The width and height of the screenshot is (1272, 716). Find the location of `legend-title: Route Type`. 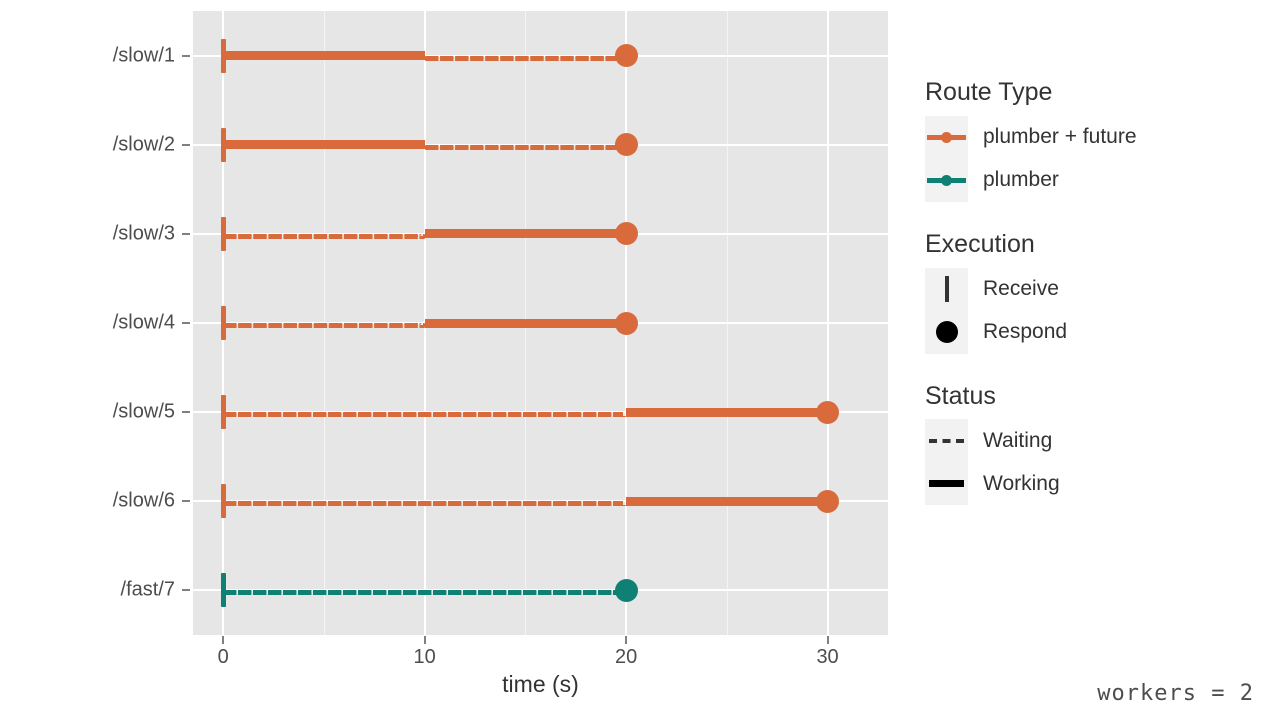

legend-title: Route Type is located at coordinates (989, 92).